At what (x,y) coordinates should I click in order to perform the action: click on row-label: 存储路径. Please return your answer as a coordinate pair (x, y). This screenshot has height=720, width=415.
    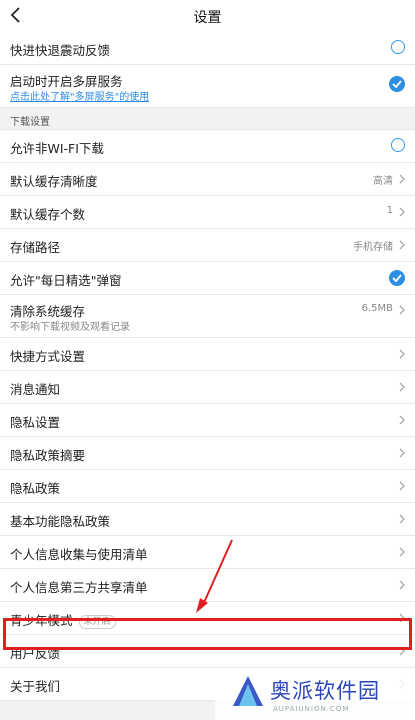
    Looking at the image, I should click on (35, 246).